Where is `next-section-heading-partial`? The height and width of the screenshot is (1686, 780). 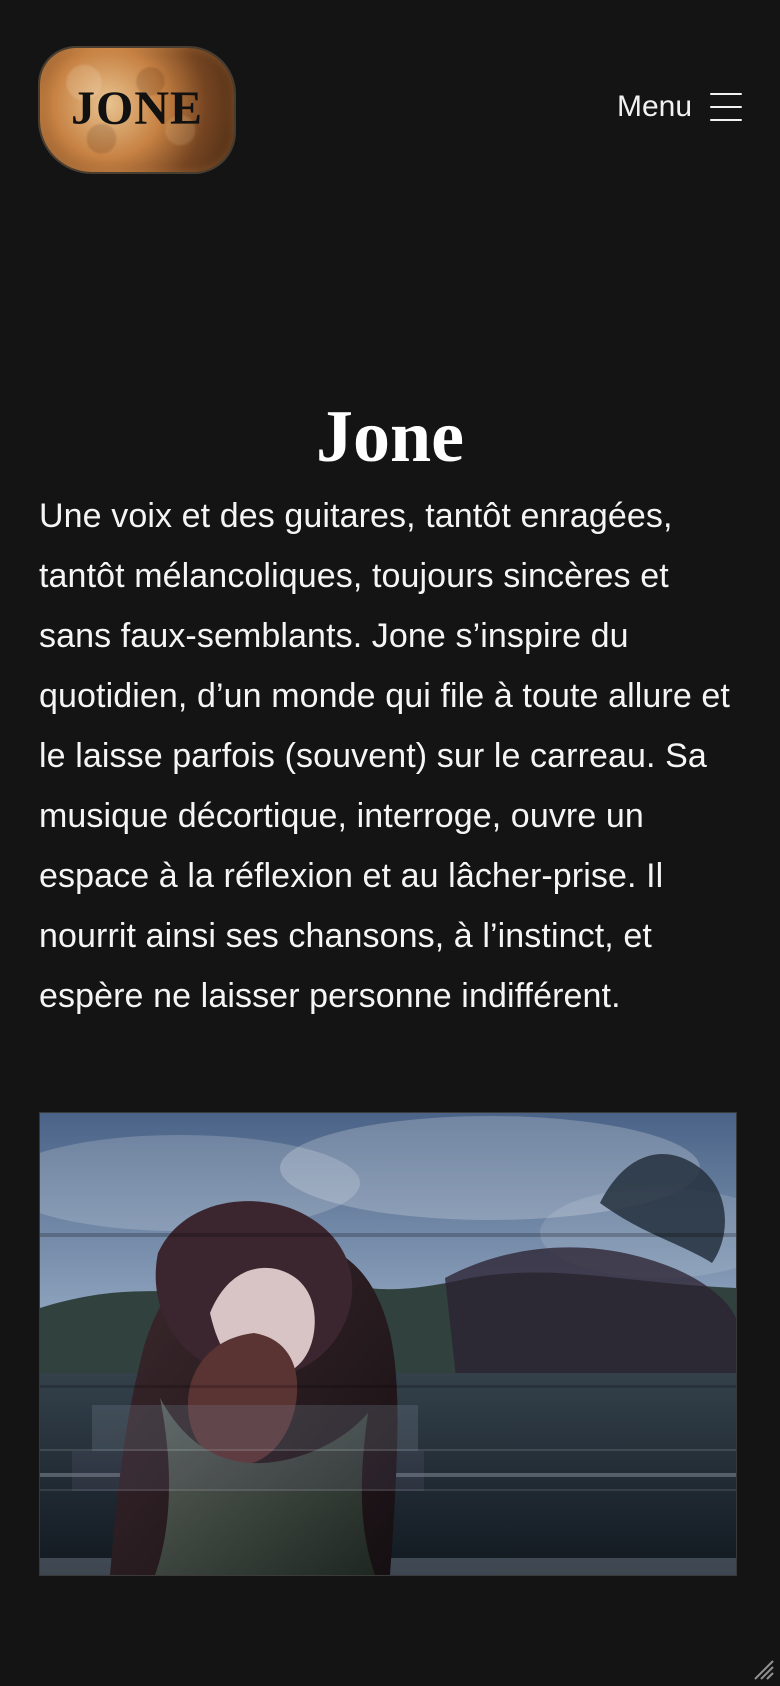 next-section-heading-partial is located at coordinates (450, 1665).